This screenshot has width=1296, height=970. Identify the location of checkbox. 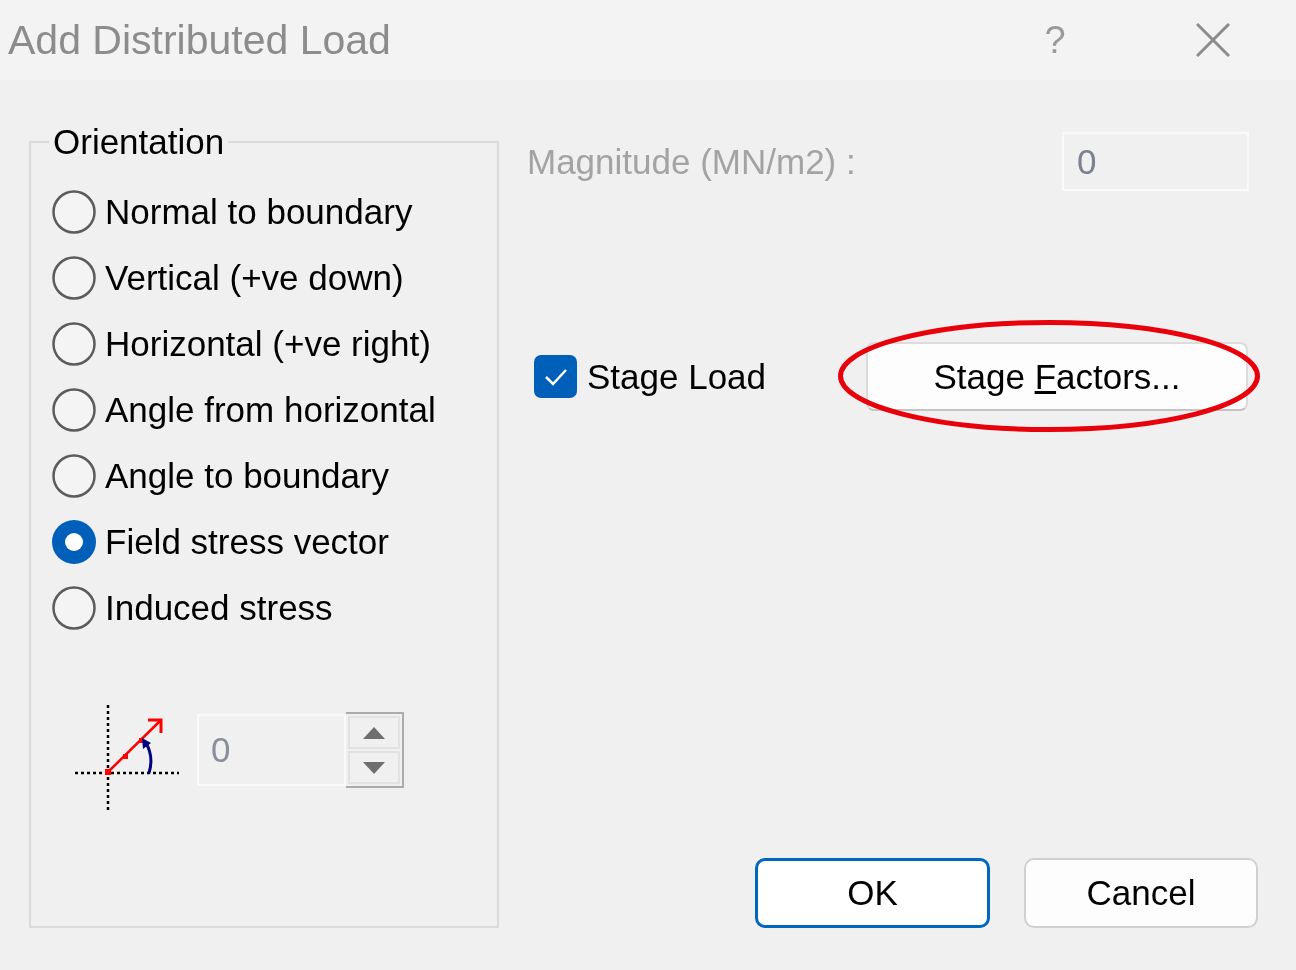
(555, 376).